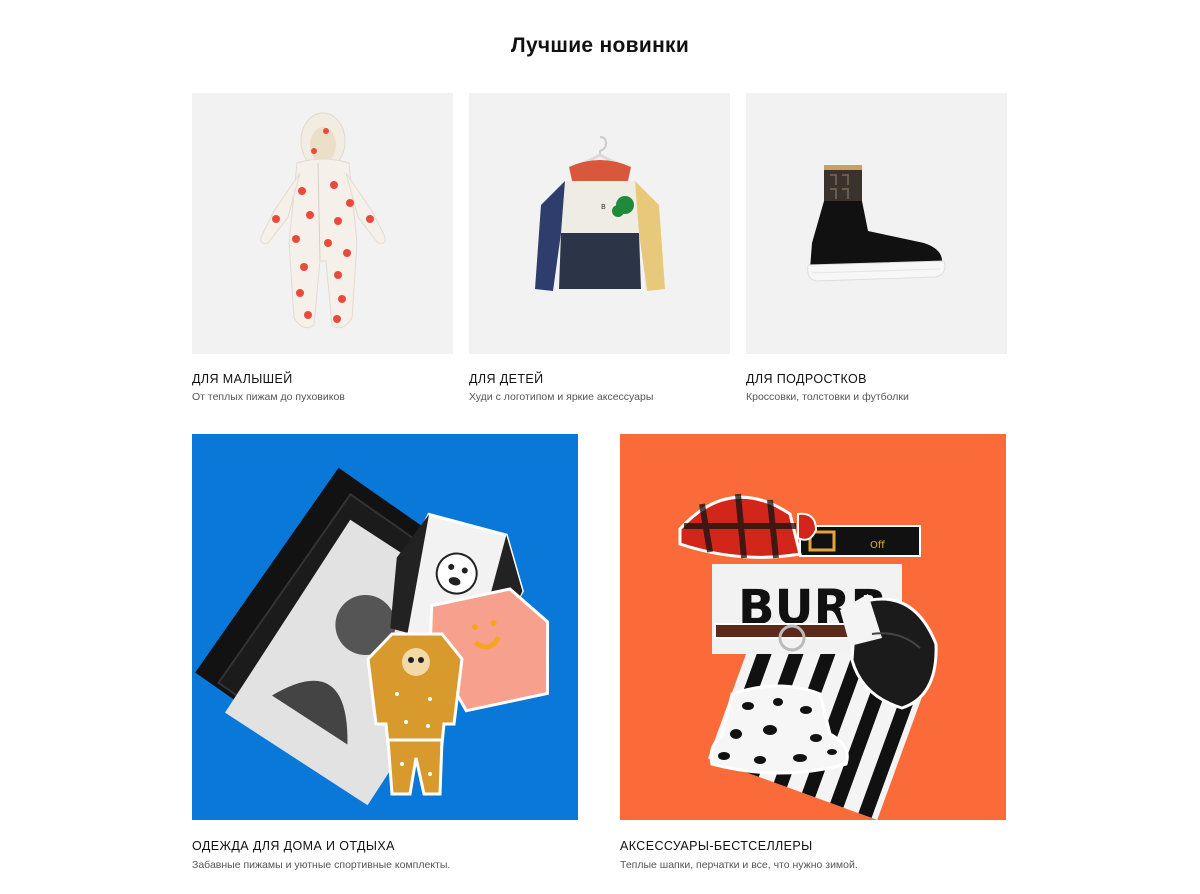  What do you see at coordinates (813, 627) in the screenshot?
I see `accessories-collage-image: BURB Off` at bounding box center [813, 627].